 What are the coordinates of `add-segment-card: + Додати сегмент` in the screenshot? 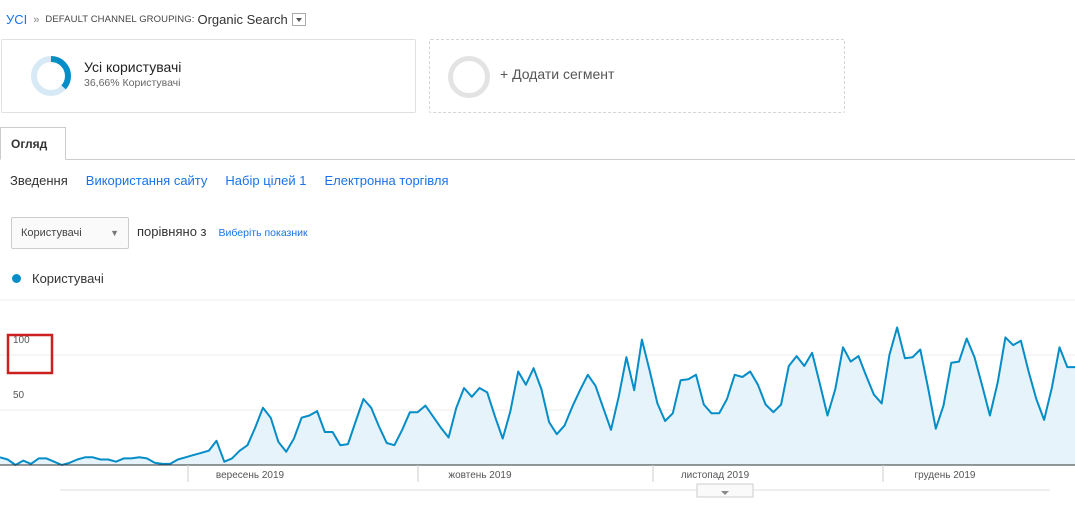 It's located at (637, 76).